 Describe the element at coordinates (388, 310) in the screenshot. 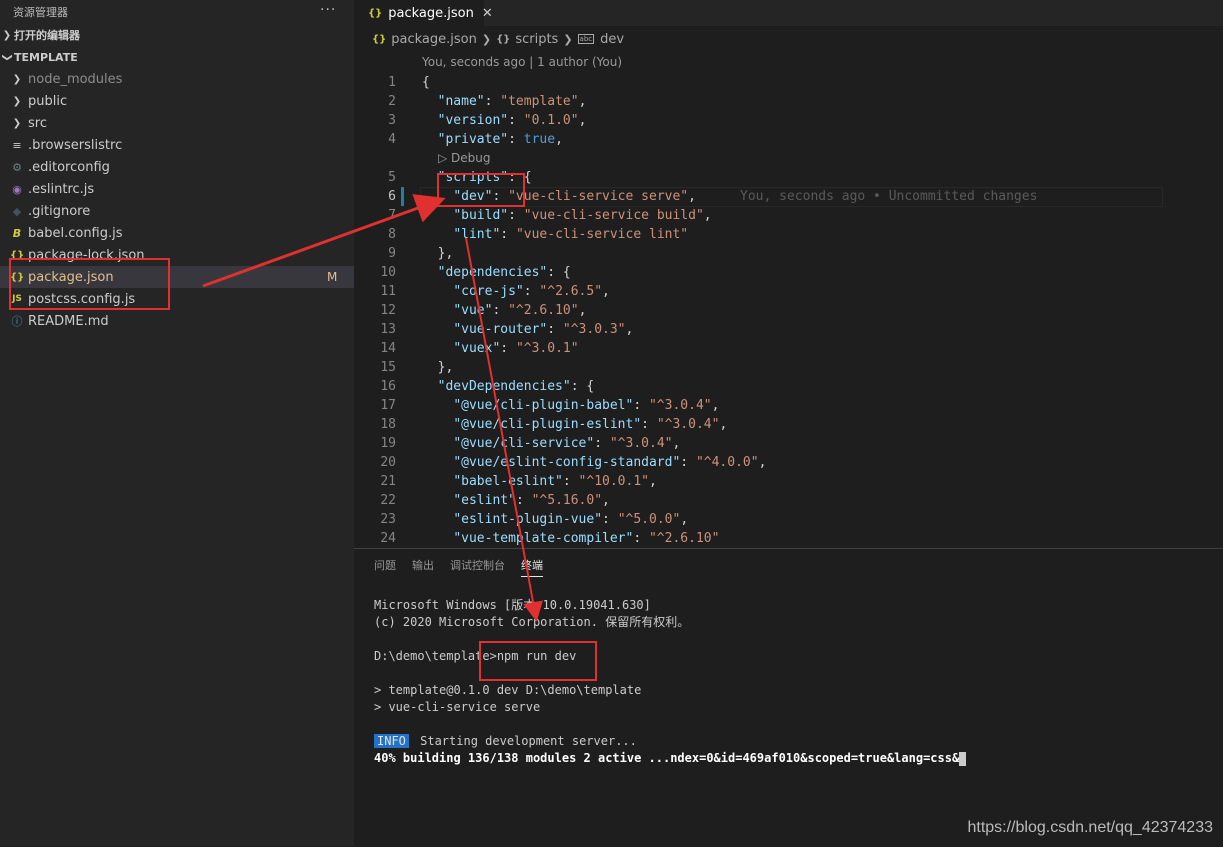

I see `line-number: 12` at that location.